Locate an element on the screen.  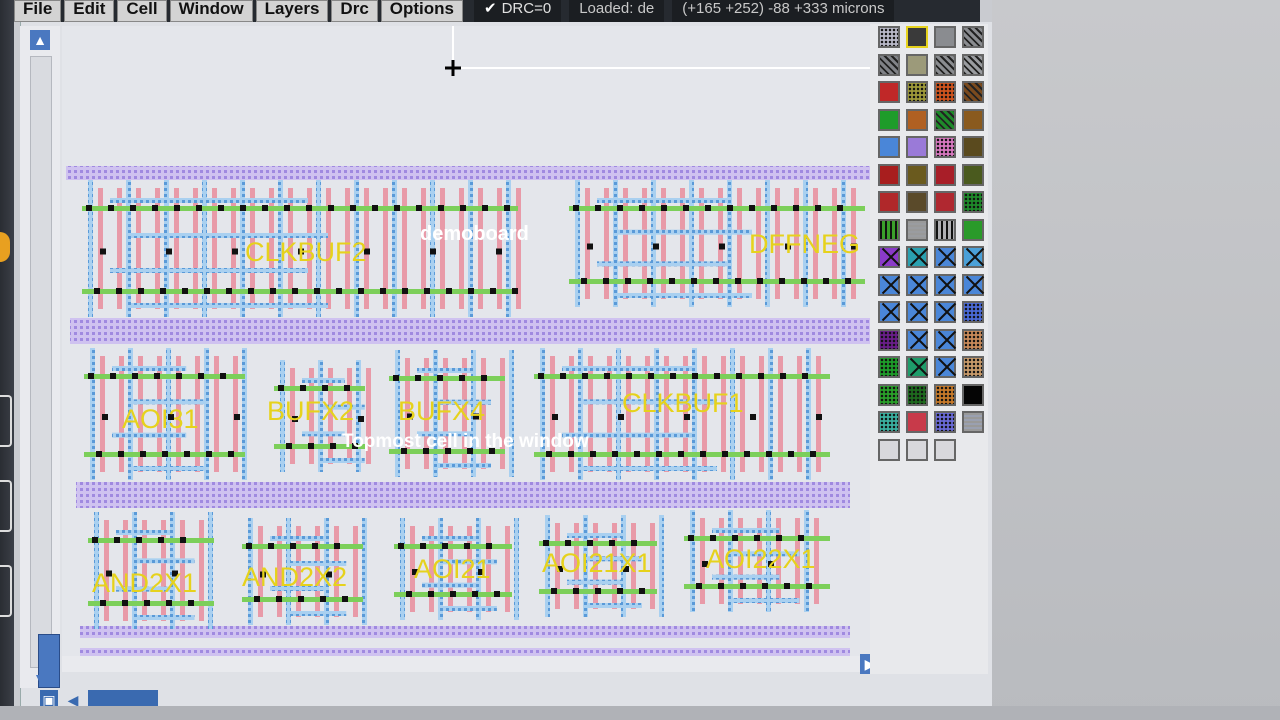
menu-window: Window is located at coordinates (211, 11).